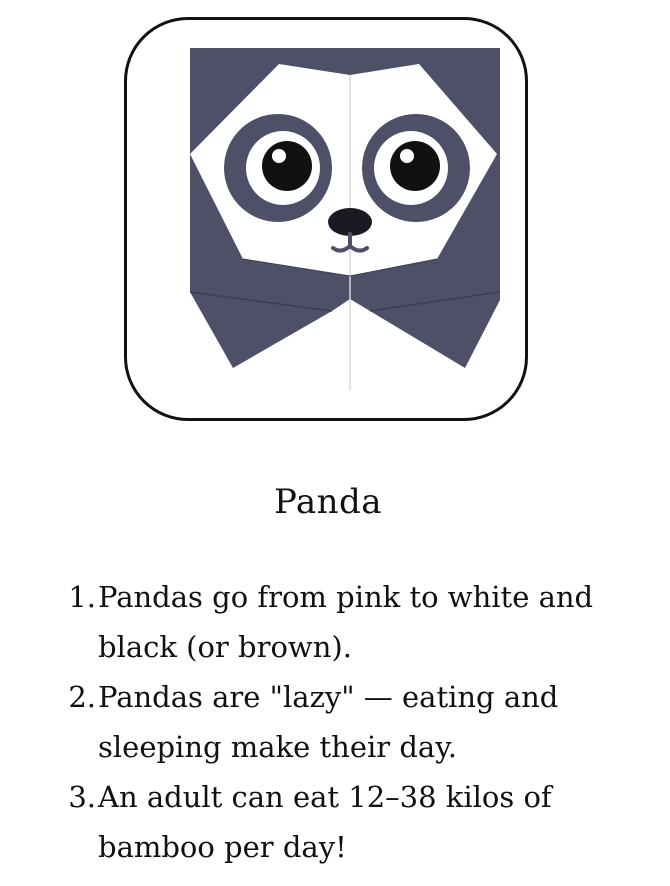 The height and width of the screenshot is (886, 670). What do you see at coordinates (82, 797) in the screenshot?
I see `list-item-number: 3.` at bounding box center [82, 797].